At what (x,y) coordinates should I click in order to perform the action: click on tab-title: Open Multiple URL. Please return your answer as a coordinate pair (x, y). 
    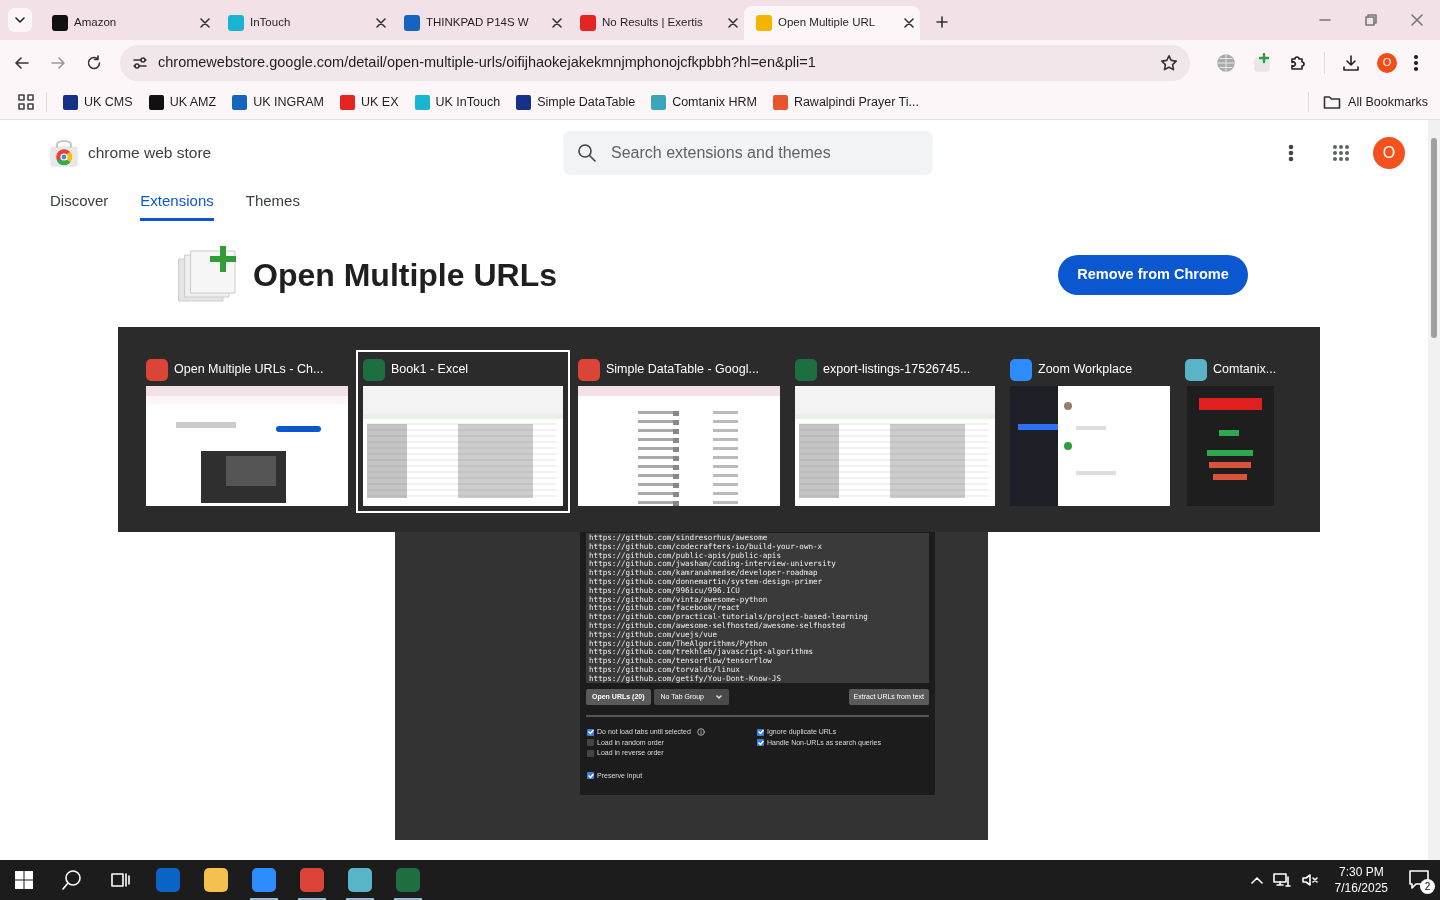
    Looking at the image, I should click on (827, 23).